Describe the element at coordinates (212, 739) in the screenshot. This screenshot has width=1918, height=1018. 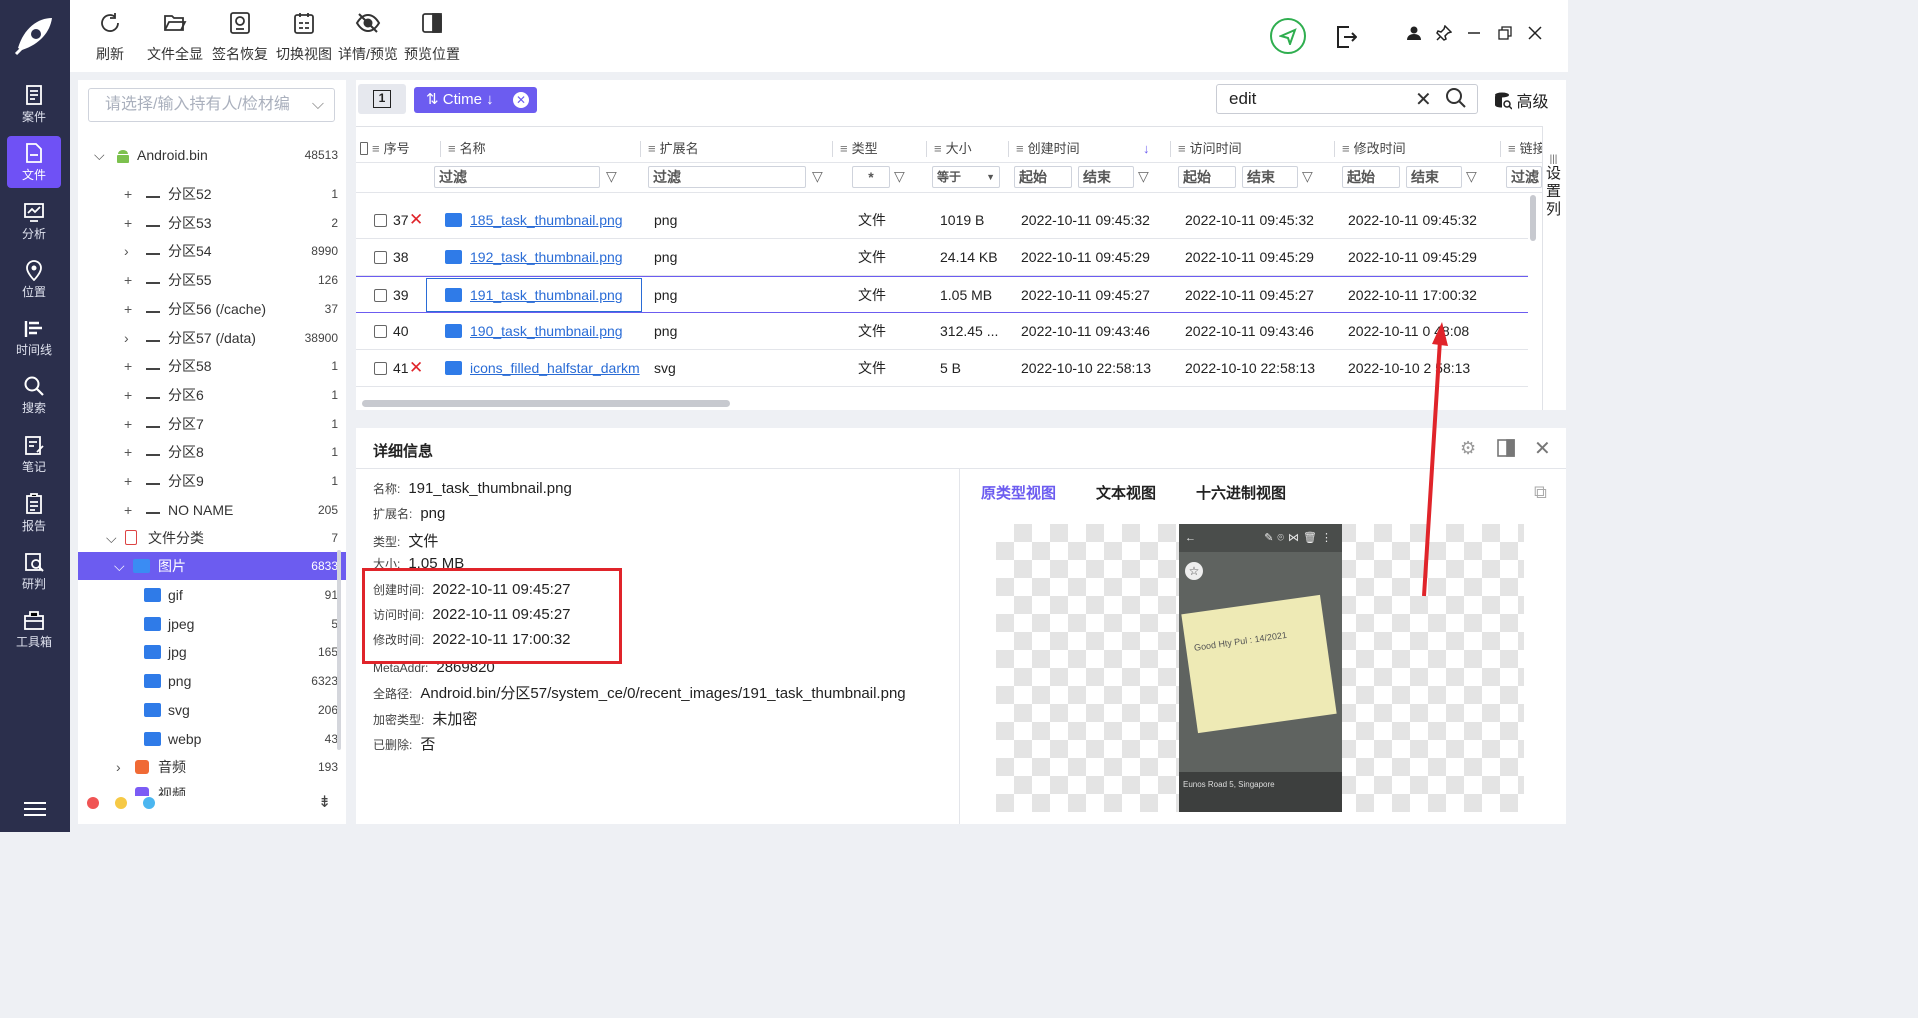
I see `tree-item-image-type: webp 43` at that location.